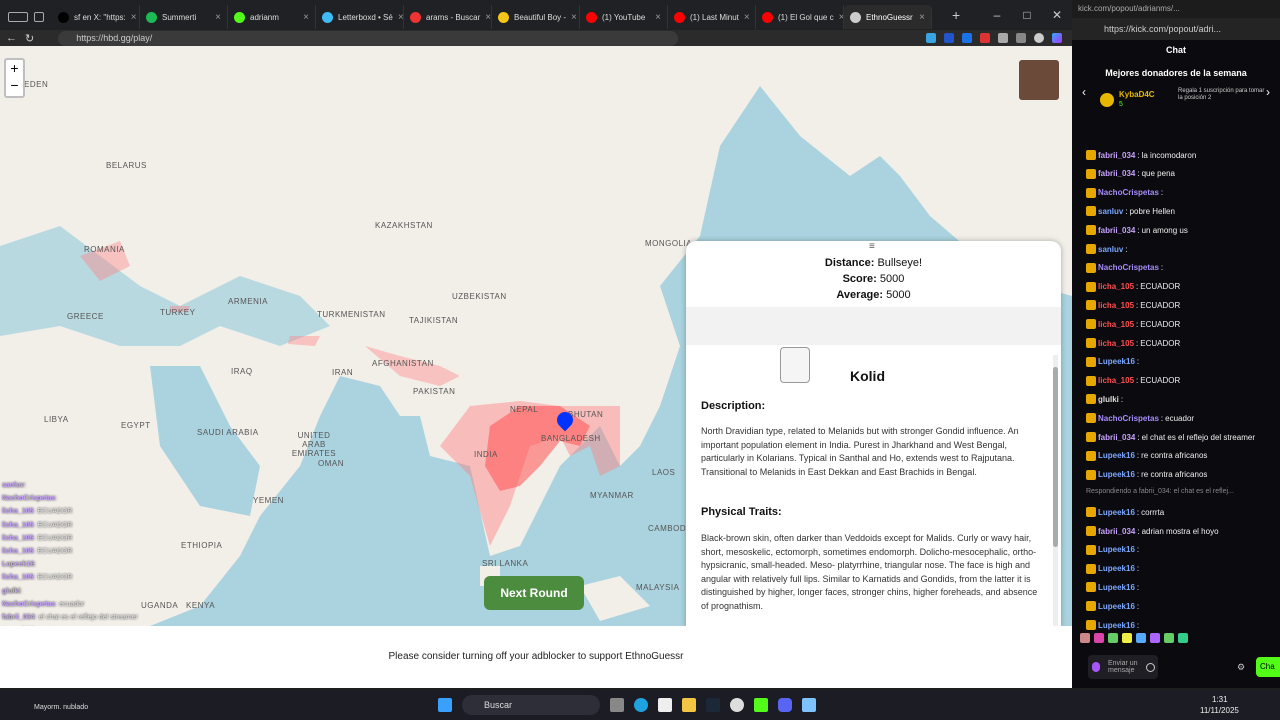  What do you see at coordinates (962, 15) in the screenshot?
I see `new-tab-button: +` at bounding box center [962, 15].